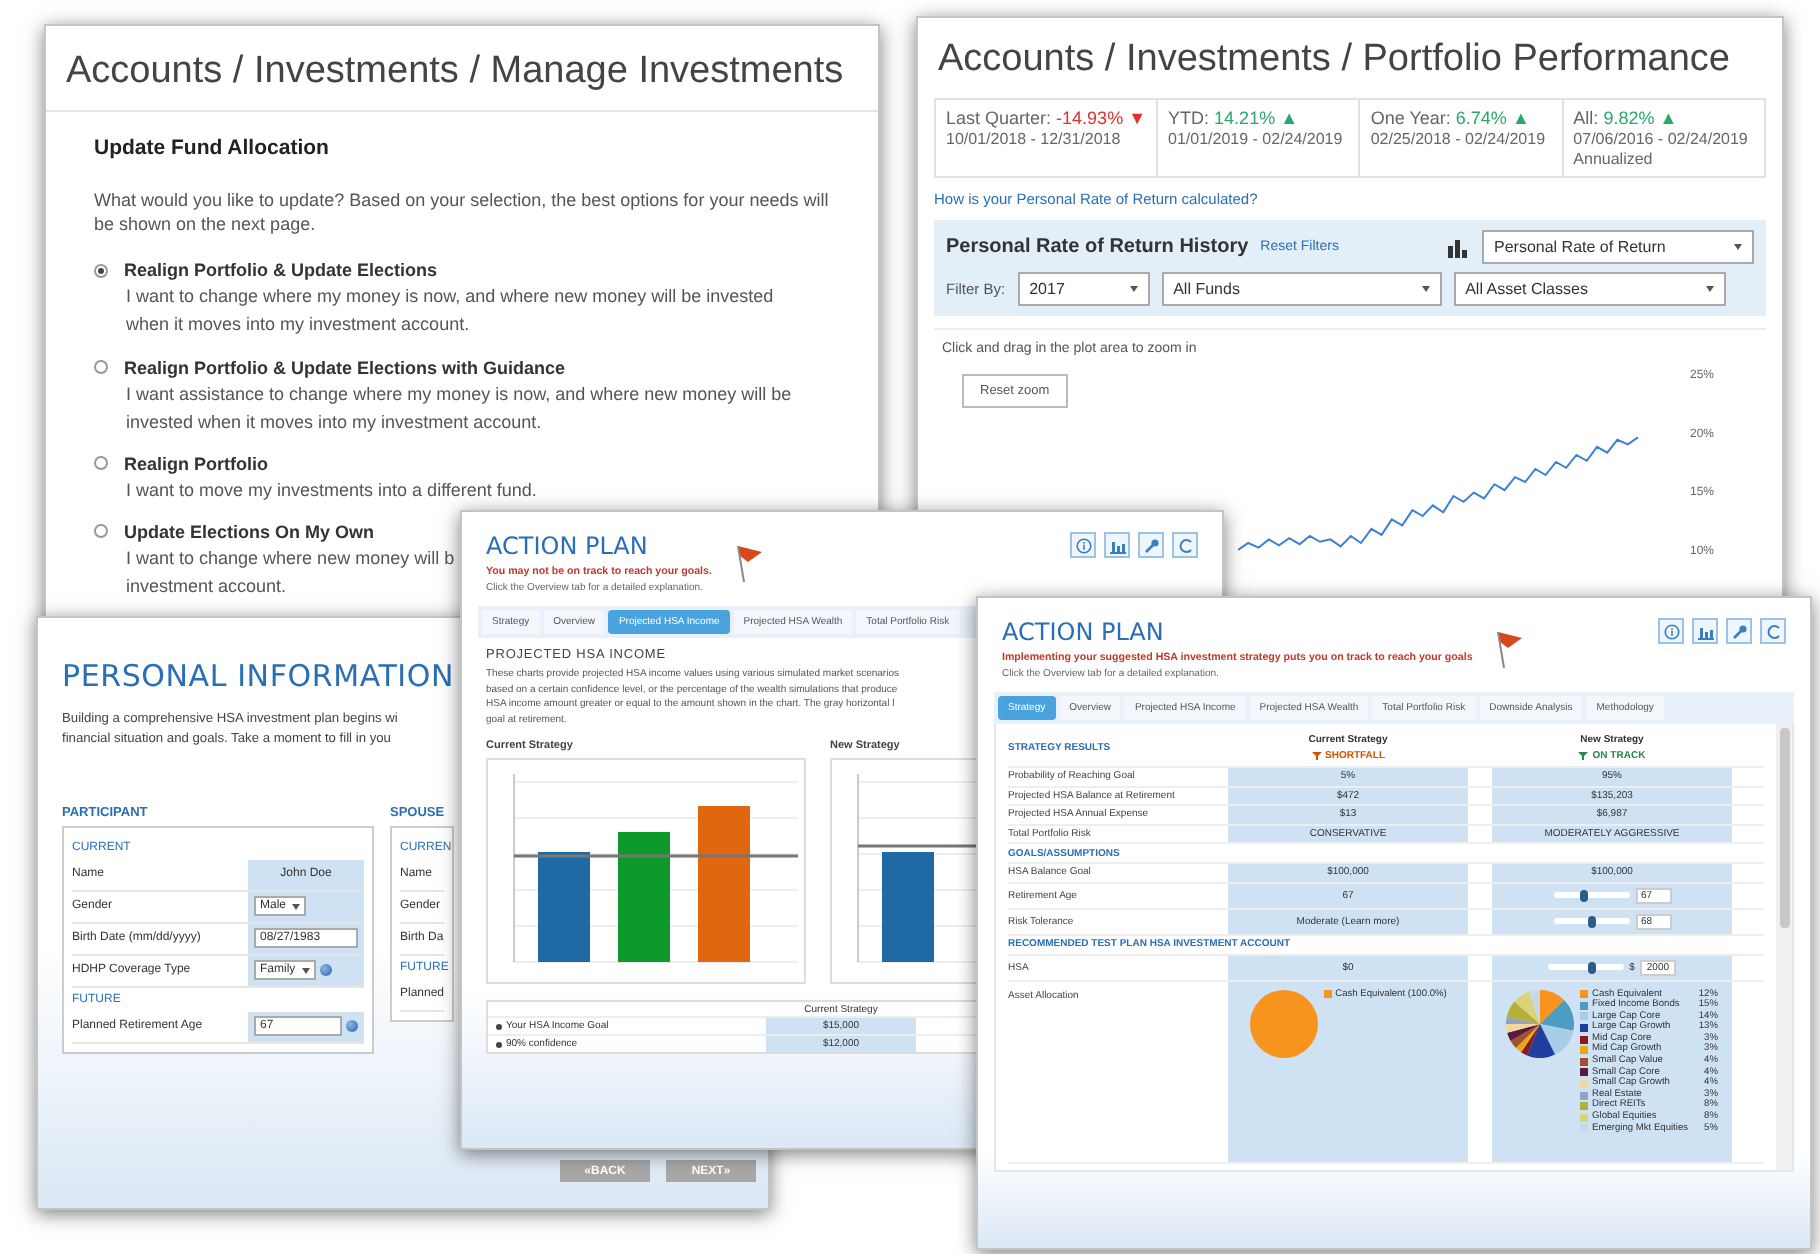 The image size is (1820, 1254). What do you see at coordinates (212, 148) in the screenshot?
I see `section-title: Update Fund Allocation` at bounding box center [212, 148].